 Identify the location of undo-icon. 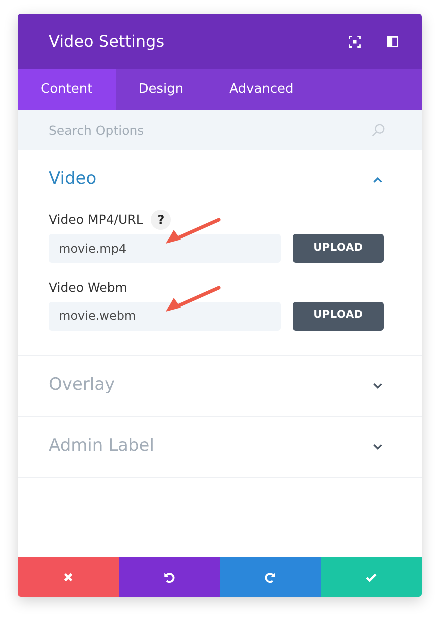
(169, 577).